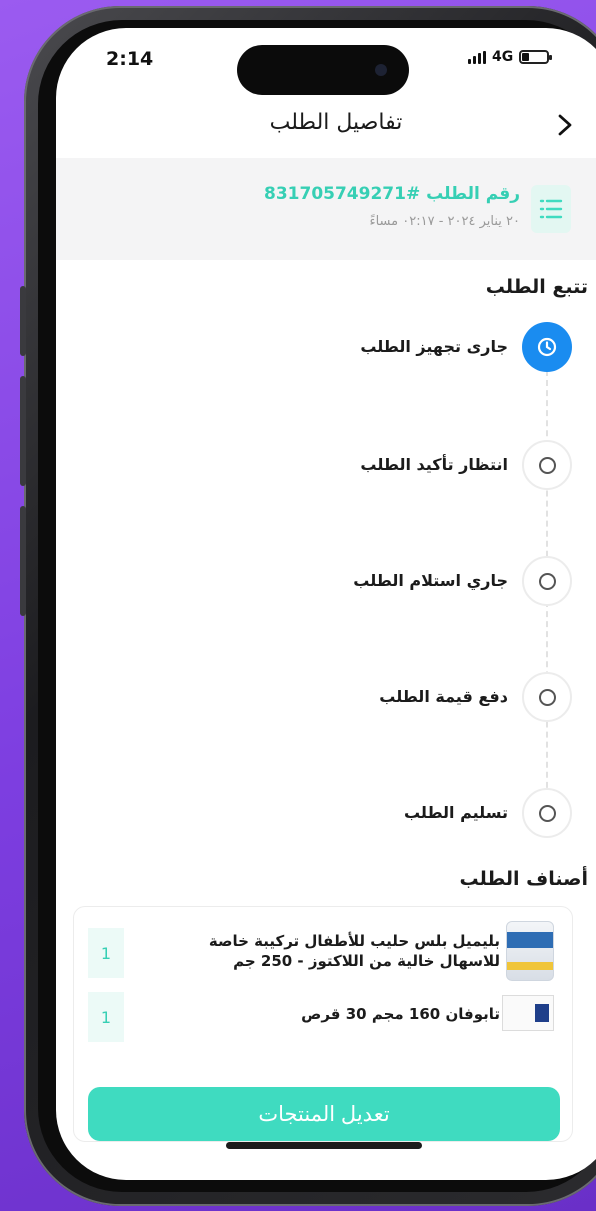 The height and width of the screenshot is (1211, 596). What do you see at coordinates (530, 951) in the screenshot?
I see `product-image-milk` at bounding box center [530, 951].